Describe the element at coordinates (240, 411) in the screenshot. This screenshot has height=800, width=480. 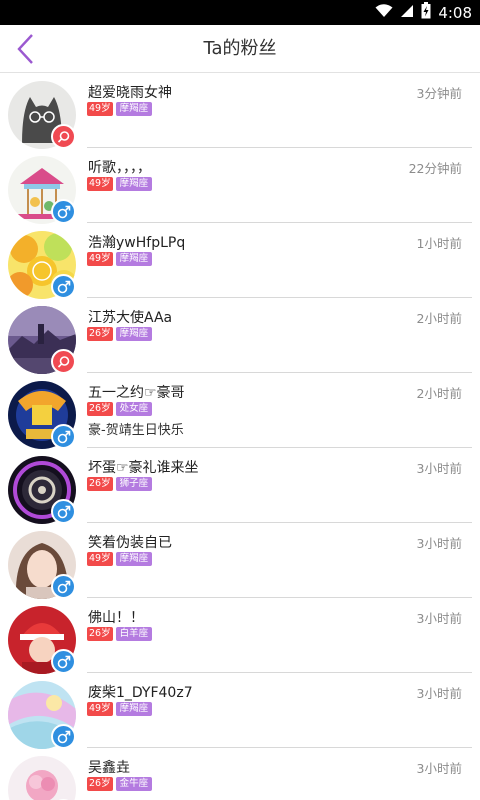
I see `list-item: 五一之约☞豪哥 2小时前 26岁 处女座 豪-贺靖生日快乐` at that location.